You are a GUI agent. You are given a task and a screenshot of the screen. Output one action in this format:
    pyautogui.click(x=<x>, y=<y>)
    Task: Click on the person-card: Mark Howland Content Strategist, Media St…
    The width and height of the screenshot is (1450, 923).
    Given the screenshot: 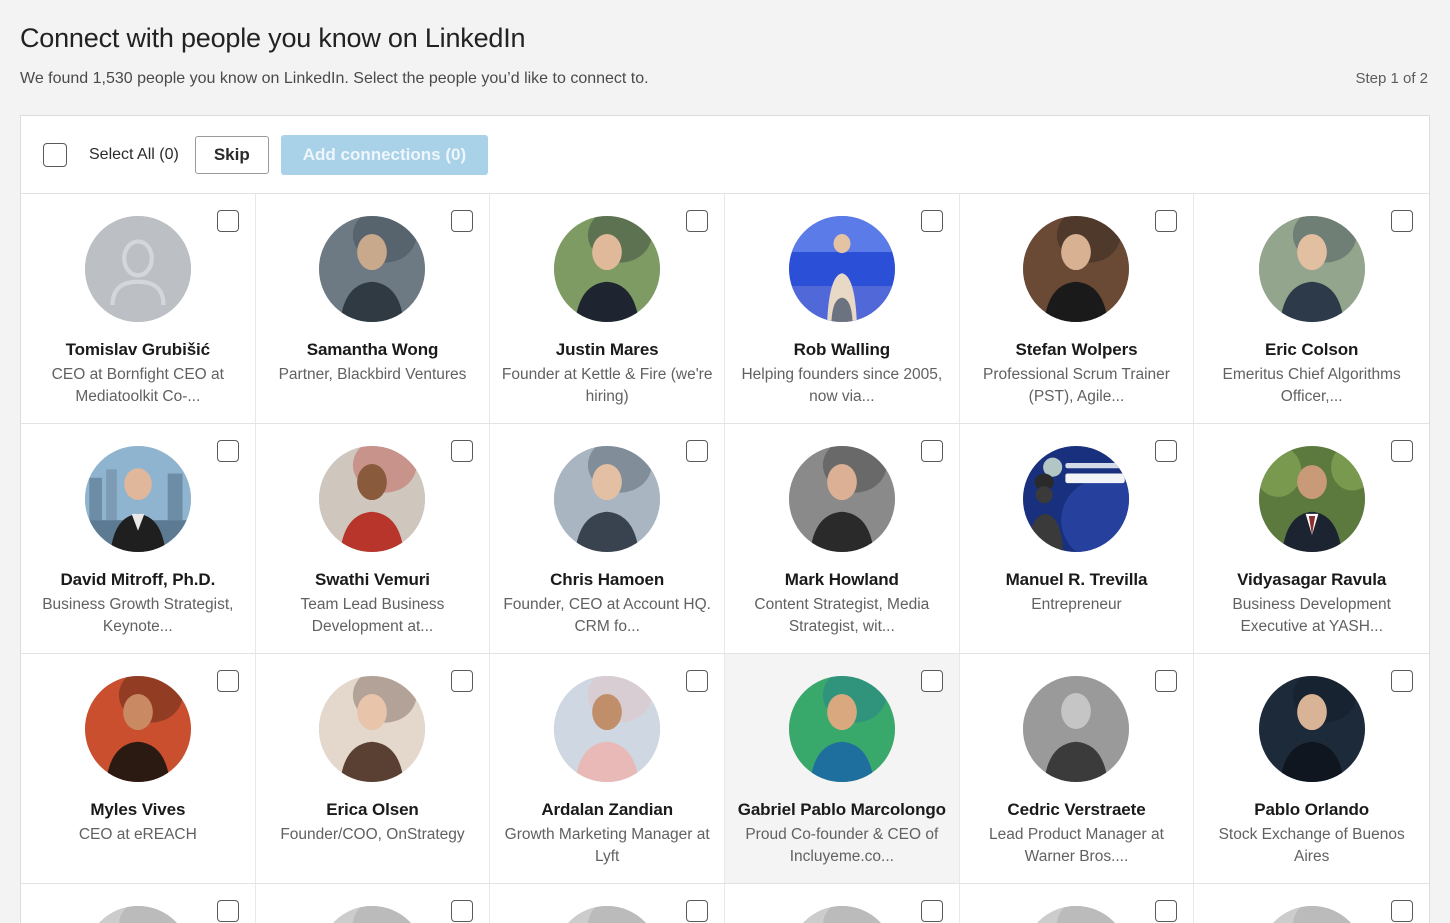 What is the action you would take?
    pyautogui.click(x=842, y=539)
    